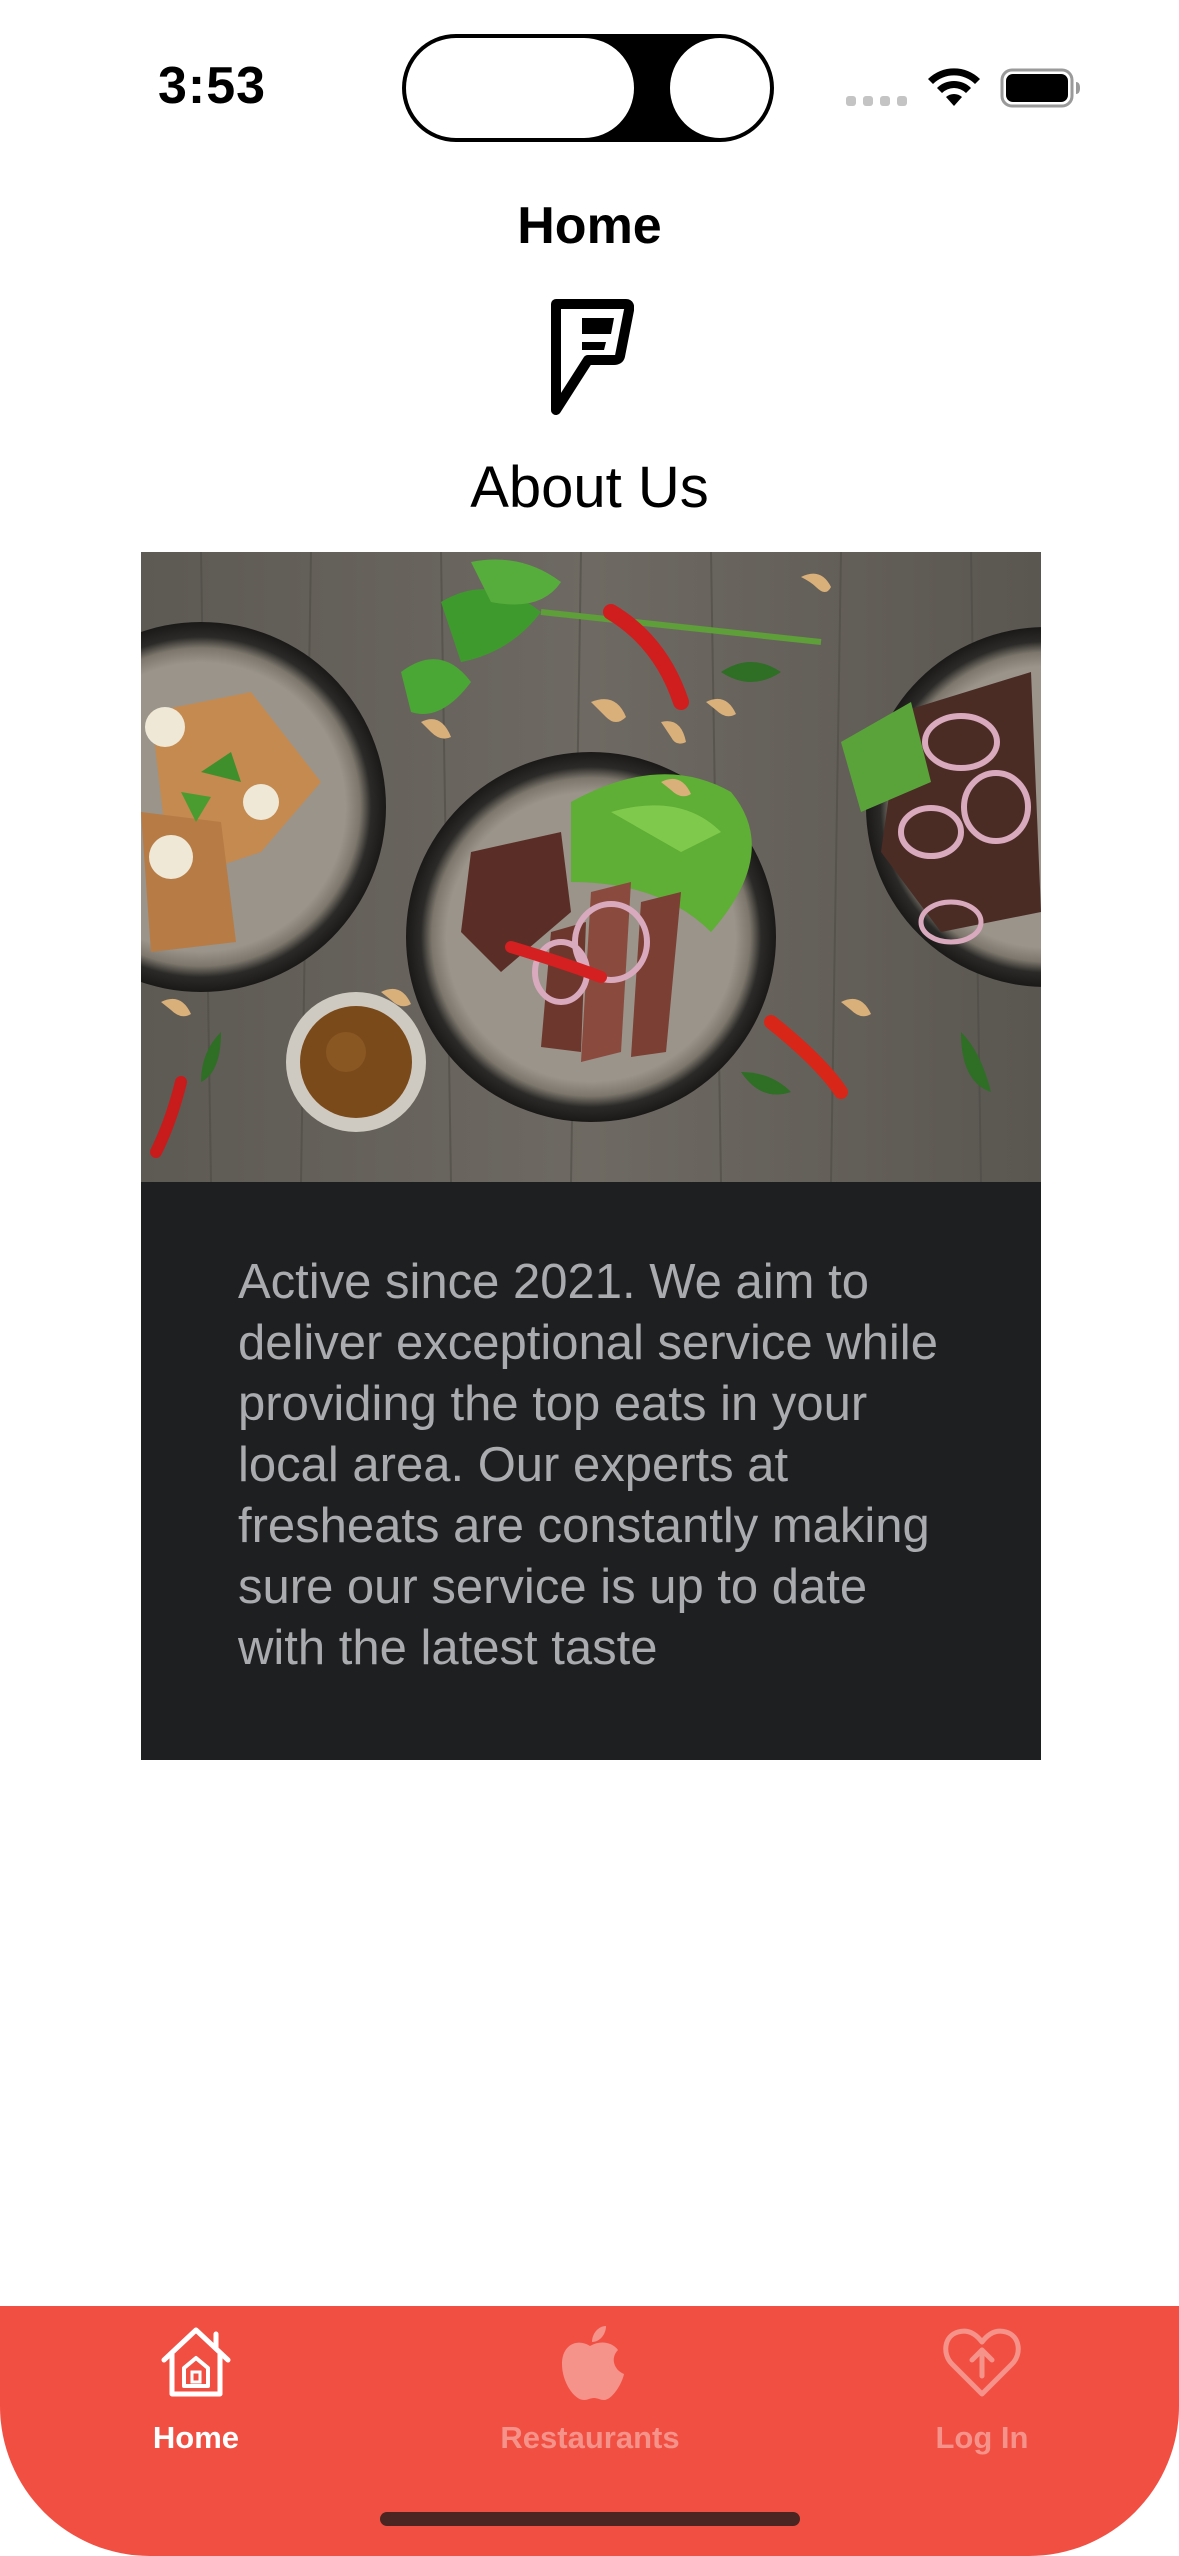 Image resolution: width=1179 pixels, height=2556 pixels. What do you see at coordinates (876, 101) in the screenshot?
I see `cellular-signal-icon` at bounding box center [876, 101].